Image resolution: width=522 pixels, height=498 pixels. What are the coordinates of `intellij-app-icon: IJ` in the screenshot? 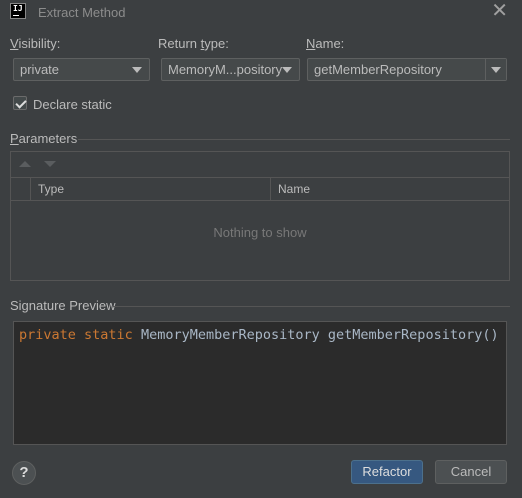 It's located at (18, 11).